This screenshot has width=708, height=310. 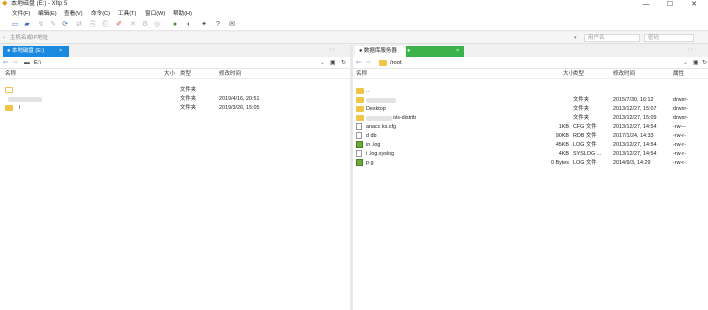 I want to click on gear-icon: ✦, so click(x=204, y=25).